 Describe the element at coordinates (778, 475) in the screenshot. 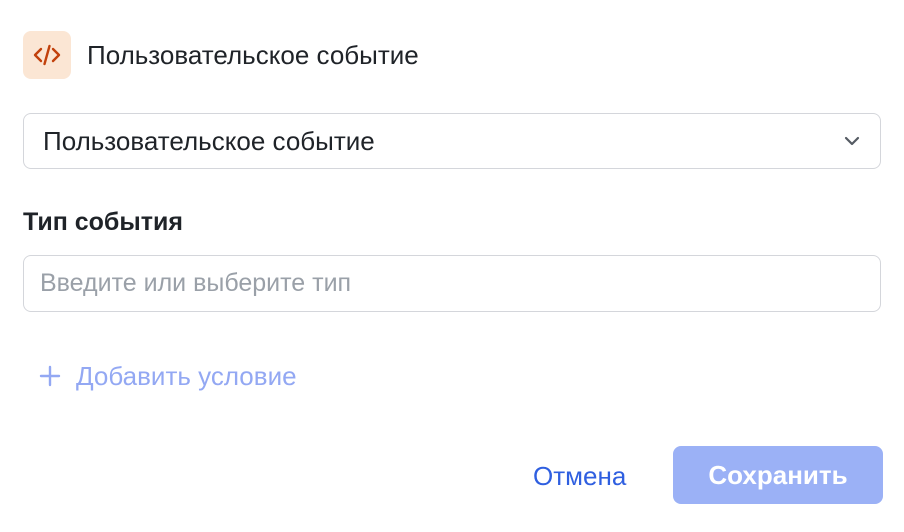

I see `save-button: Сохранить` at that location.